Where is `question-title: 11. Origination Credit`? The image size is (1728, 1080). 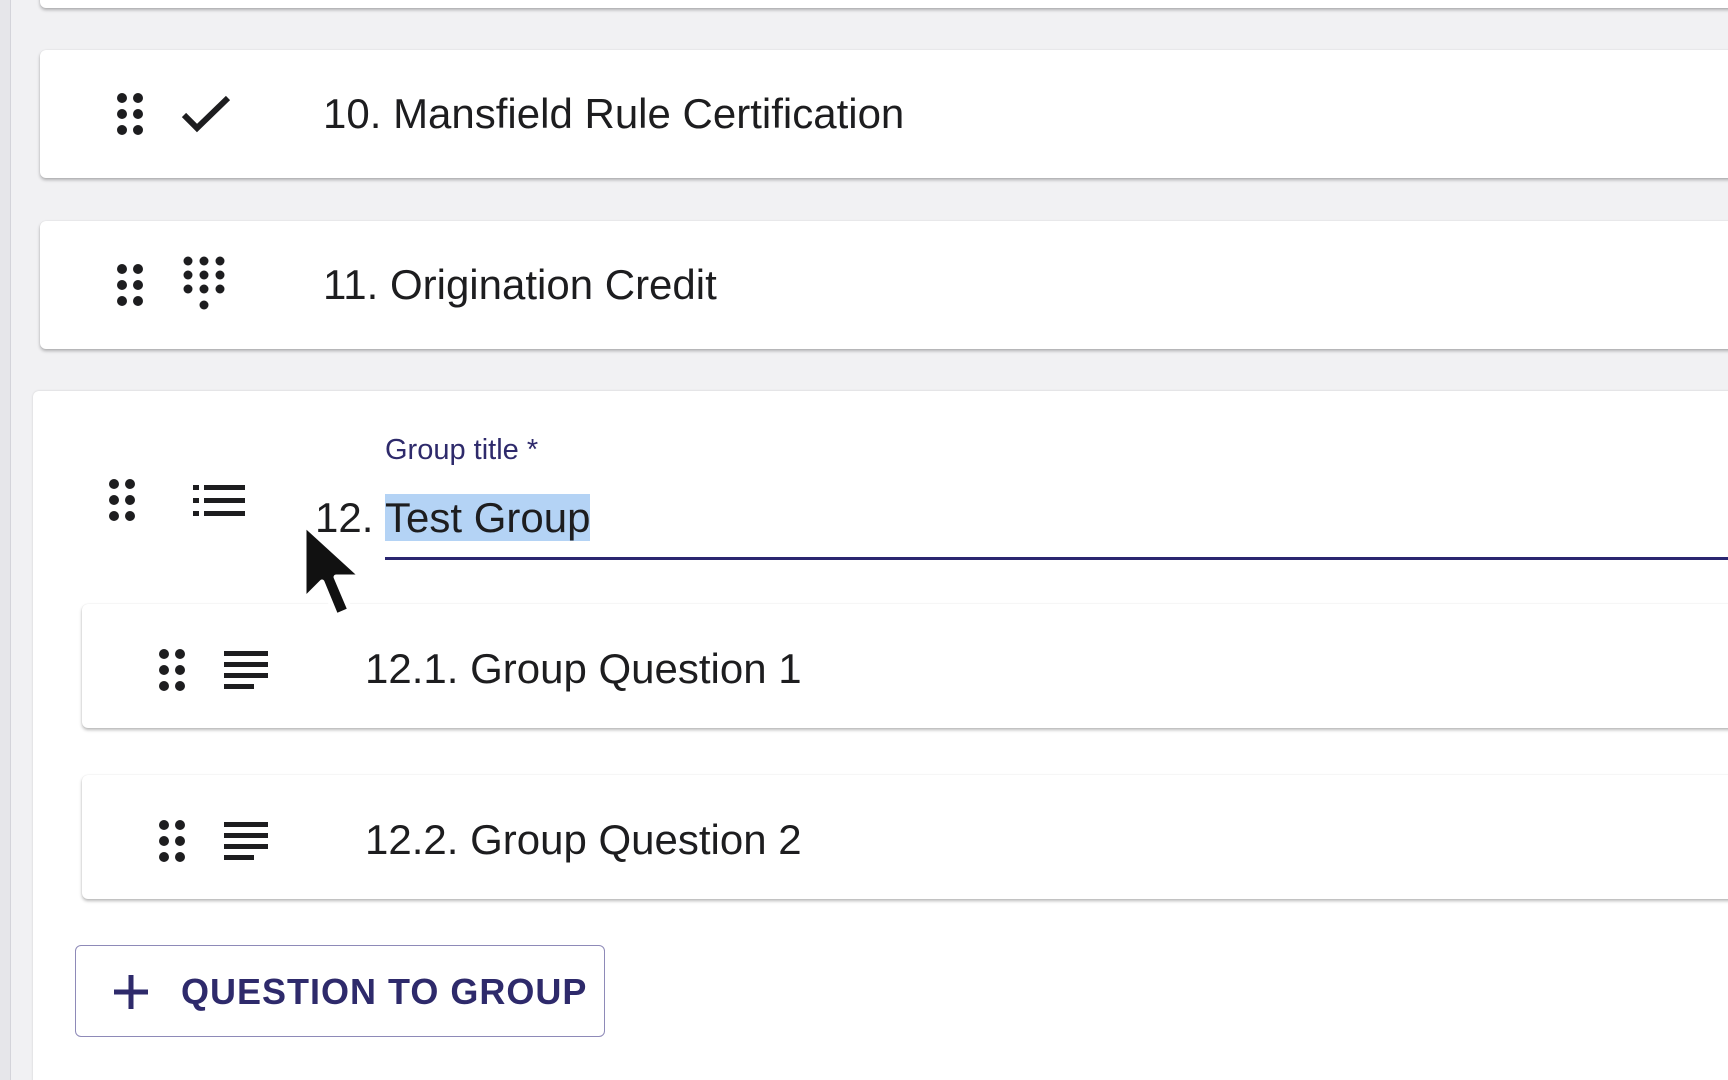 question-title: 11. Origination Credit is located at coordinates (520, 284).